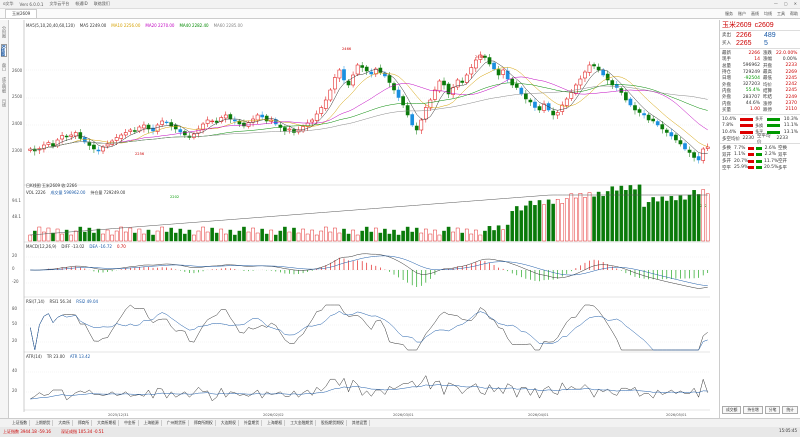  What do you see at coordinates (729, 14) in the screenshot?
I see `menu-service: 服务` at bounding box center [729, 14].